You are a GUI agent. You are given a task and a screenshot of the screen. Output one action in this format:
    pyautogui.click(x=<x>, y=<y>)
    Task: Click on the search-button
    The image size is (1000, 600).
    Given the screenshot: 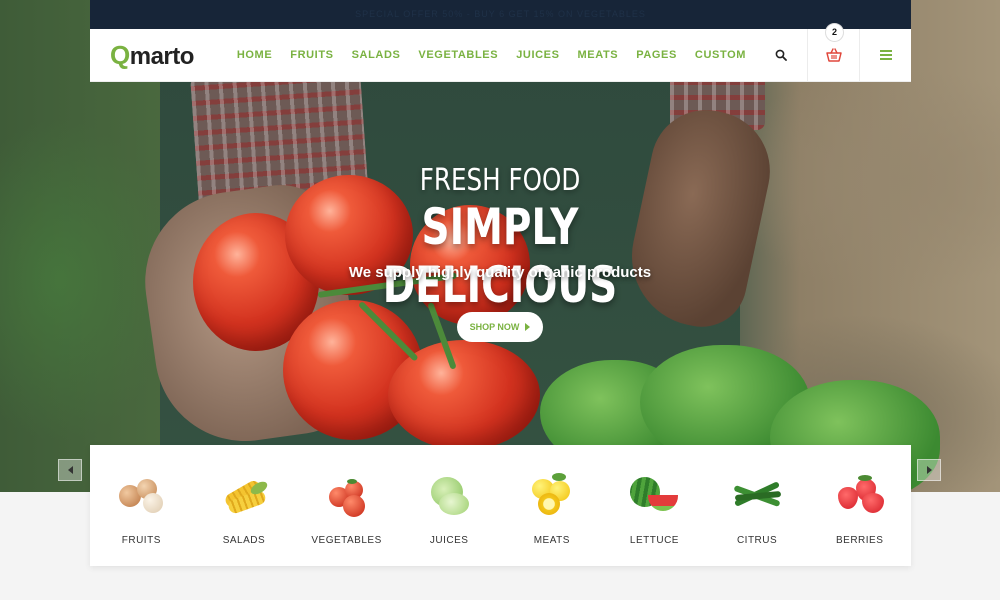 What is the action you would take?
    pyautogui.click(x=781, y=55)
    